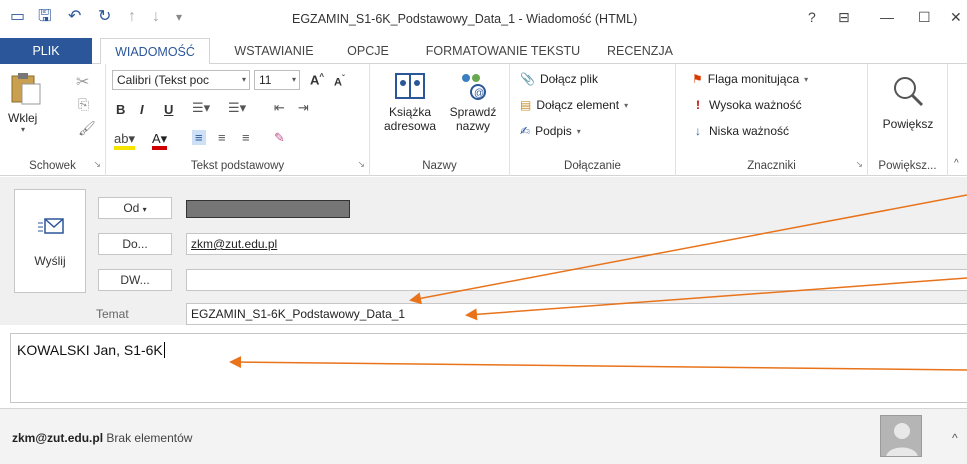 This screenshot has width=967, height=464. What do you see at coordinates (293, 79) in the screenshot?
I see `font-size-dropdown-icon: ▾` at bounding box center [293, 79].